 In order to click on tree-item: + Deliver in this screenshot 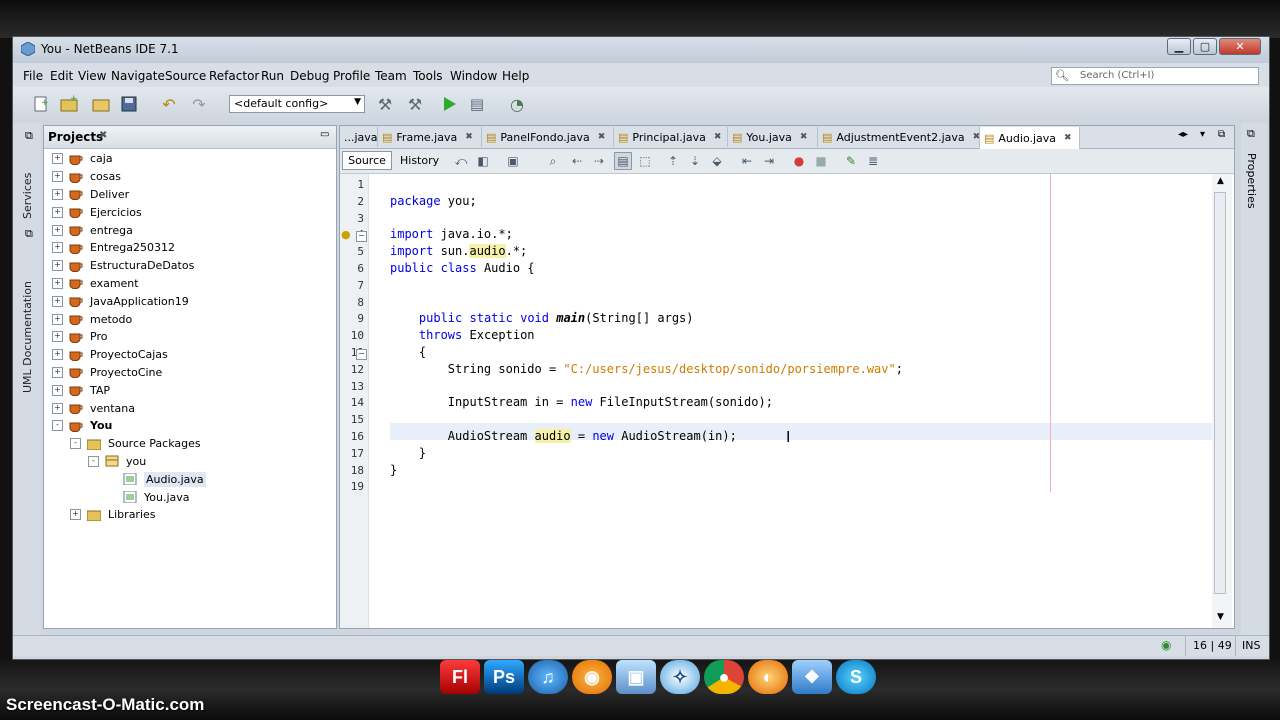, I will do `click(191, 195)`.